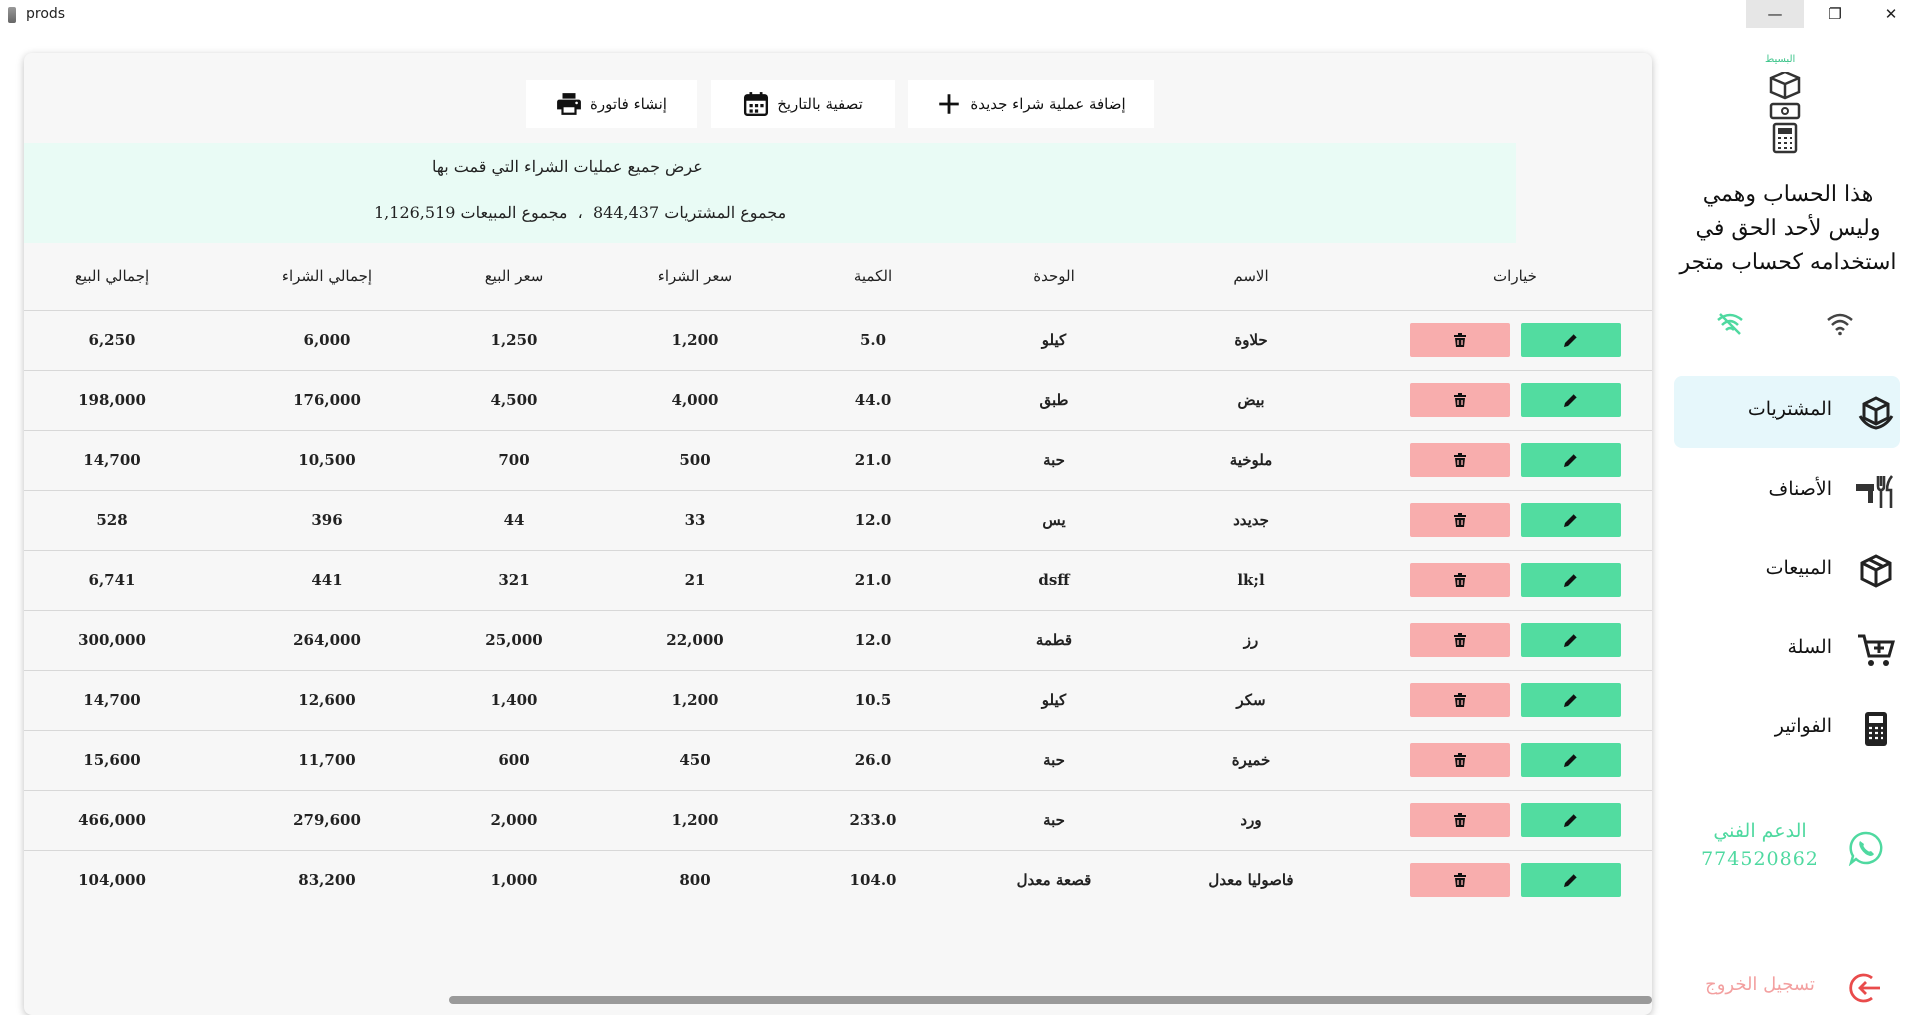 The height and width of the screenshot is (1015, 1920). Describe the element at coordinates (695, 520) in the screenshot. I see `cell-buy-price: 33` at that location.